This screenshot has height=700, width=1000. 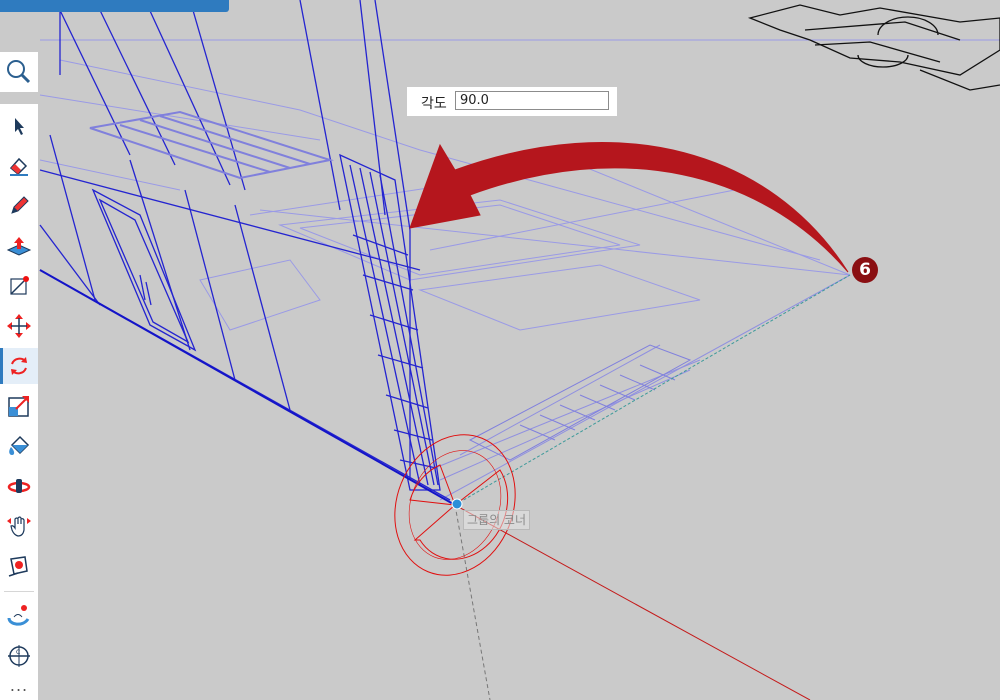 I want to click on line-tool, so click(x=19, y=286).